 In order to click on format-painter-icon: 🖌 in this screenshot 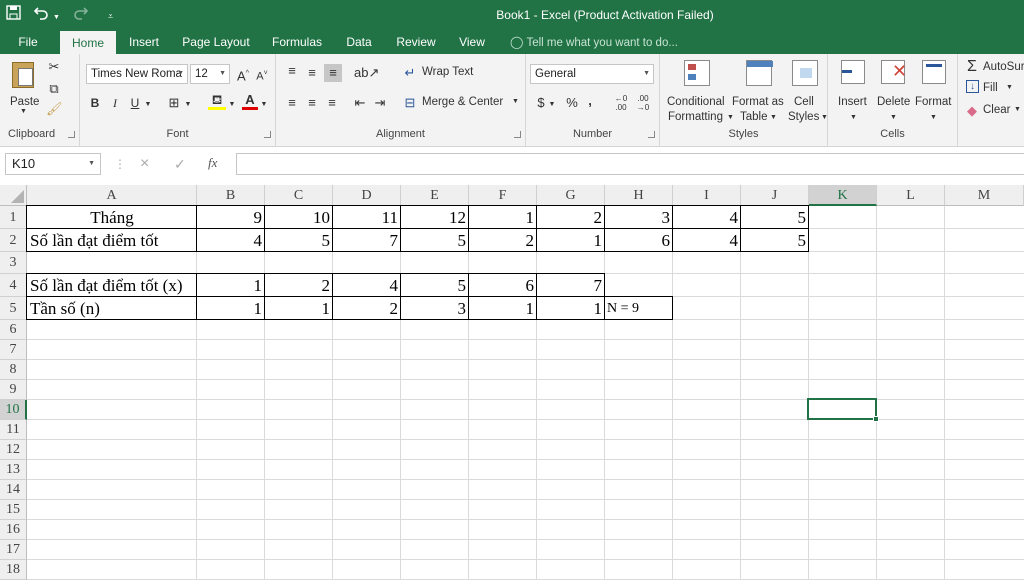, I will do `click(54, 109)`.